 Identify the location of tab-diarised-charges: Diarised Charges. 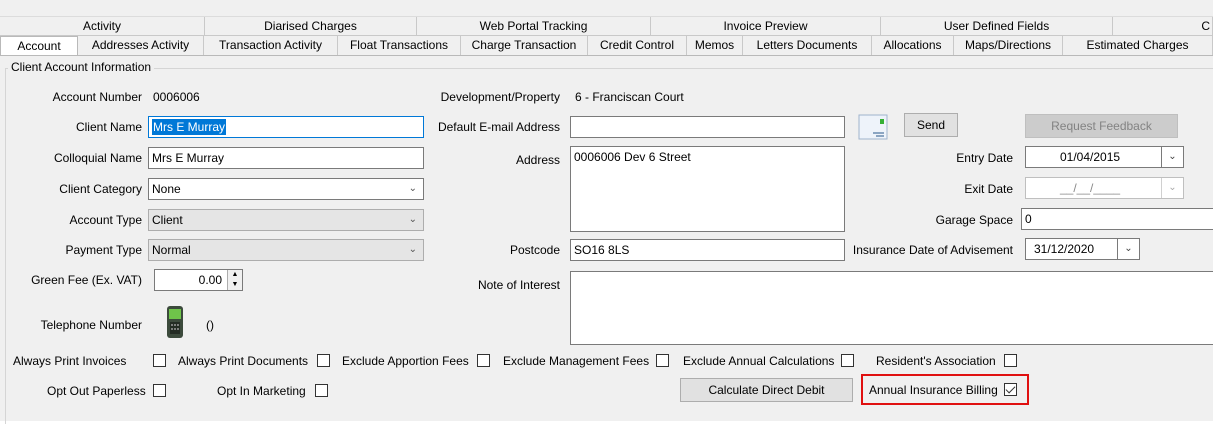
(311, 26).